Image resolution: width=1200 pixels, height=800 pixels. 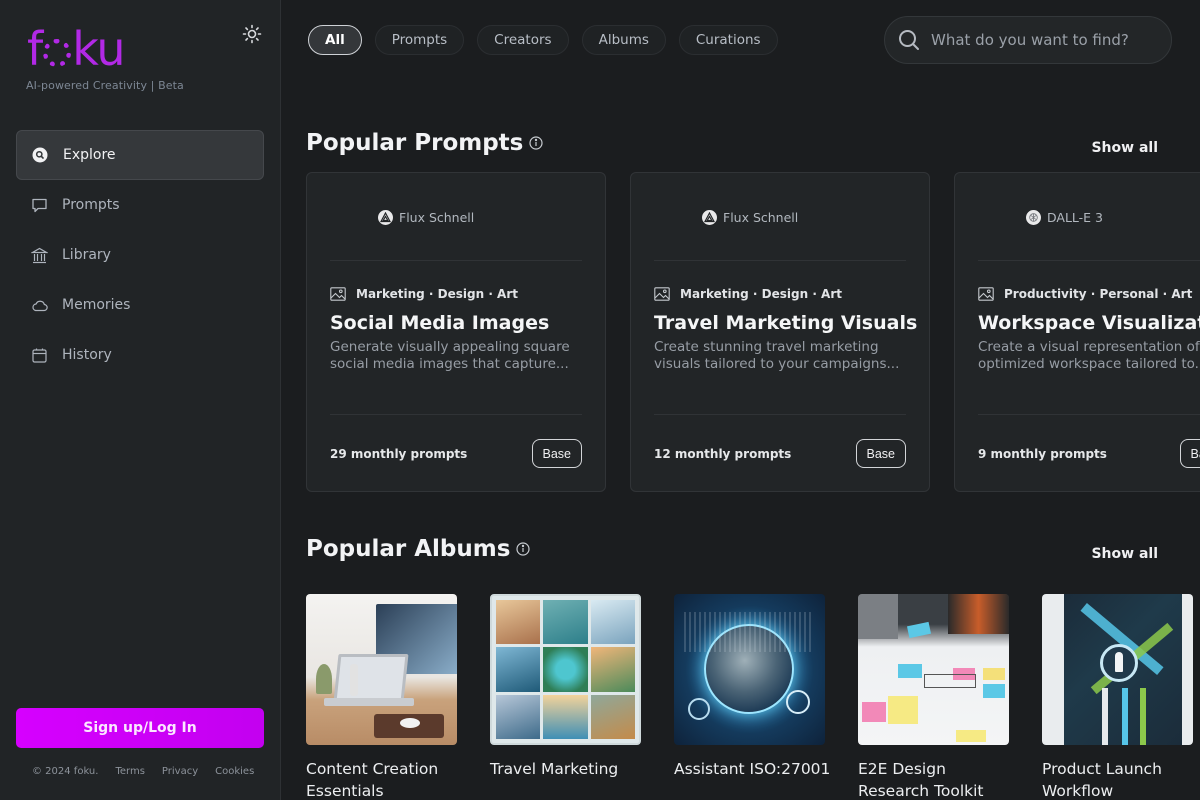 I want to click on cloud-icon, so click(x=39, y=305).